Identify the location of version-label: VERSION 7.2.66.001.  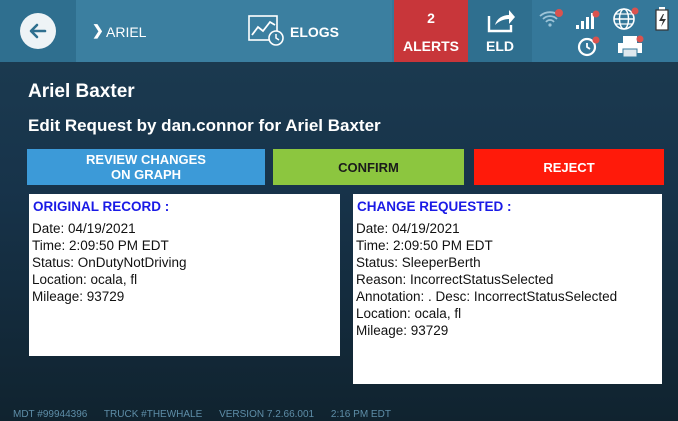
(267, 414).